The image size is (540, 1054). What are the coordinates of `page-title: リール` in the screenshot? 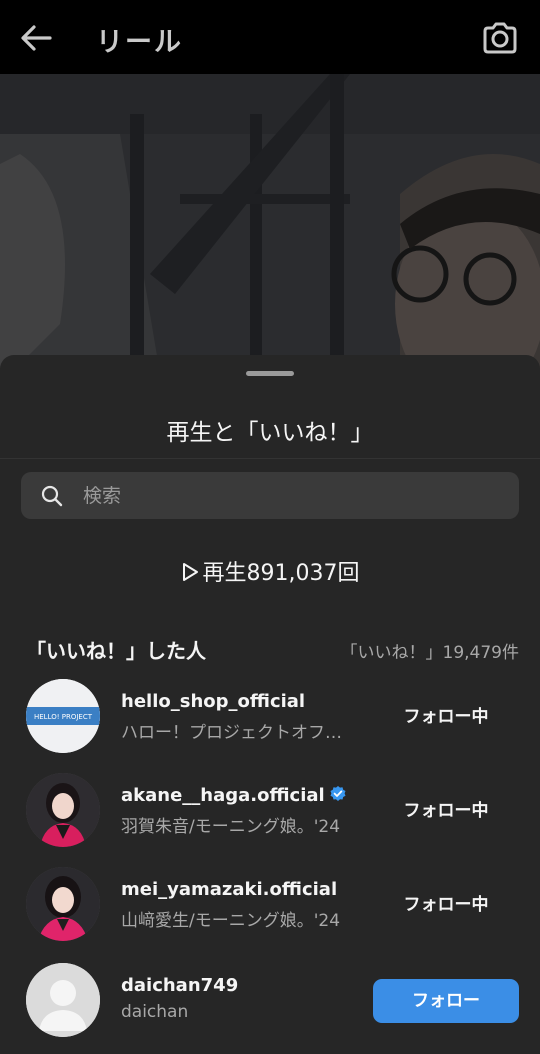 It's located at (139, 42).